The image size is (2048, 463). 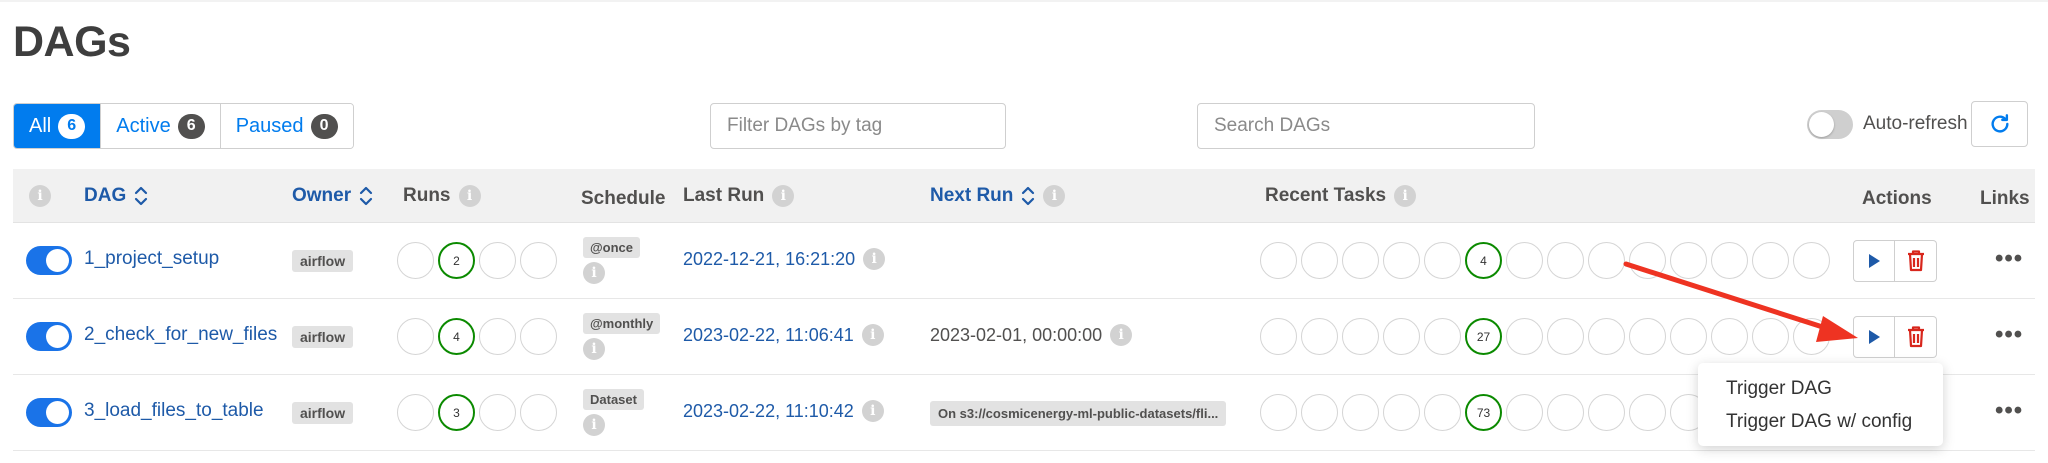 What do you see at coordinates (1366, 126) in the screenshot?
I see `search-dags-input` at bounding box center [1366, 126].